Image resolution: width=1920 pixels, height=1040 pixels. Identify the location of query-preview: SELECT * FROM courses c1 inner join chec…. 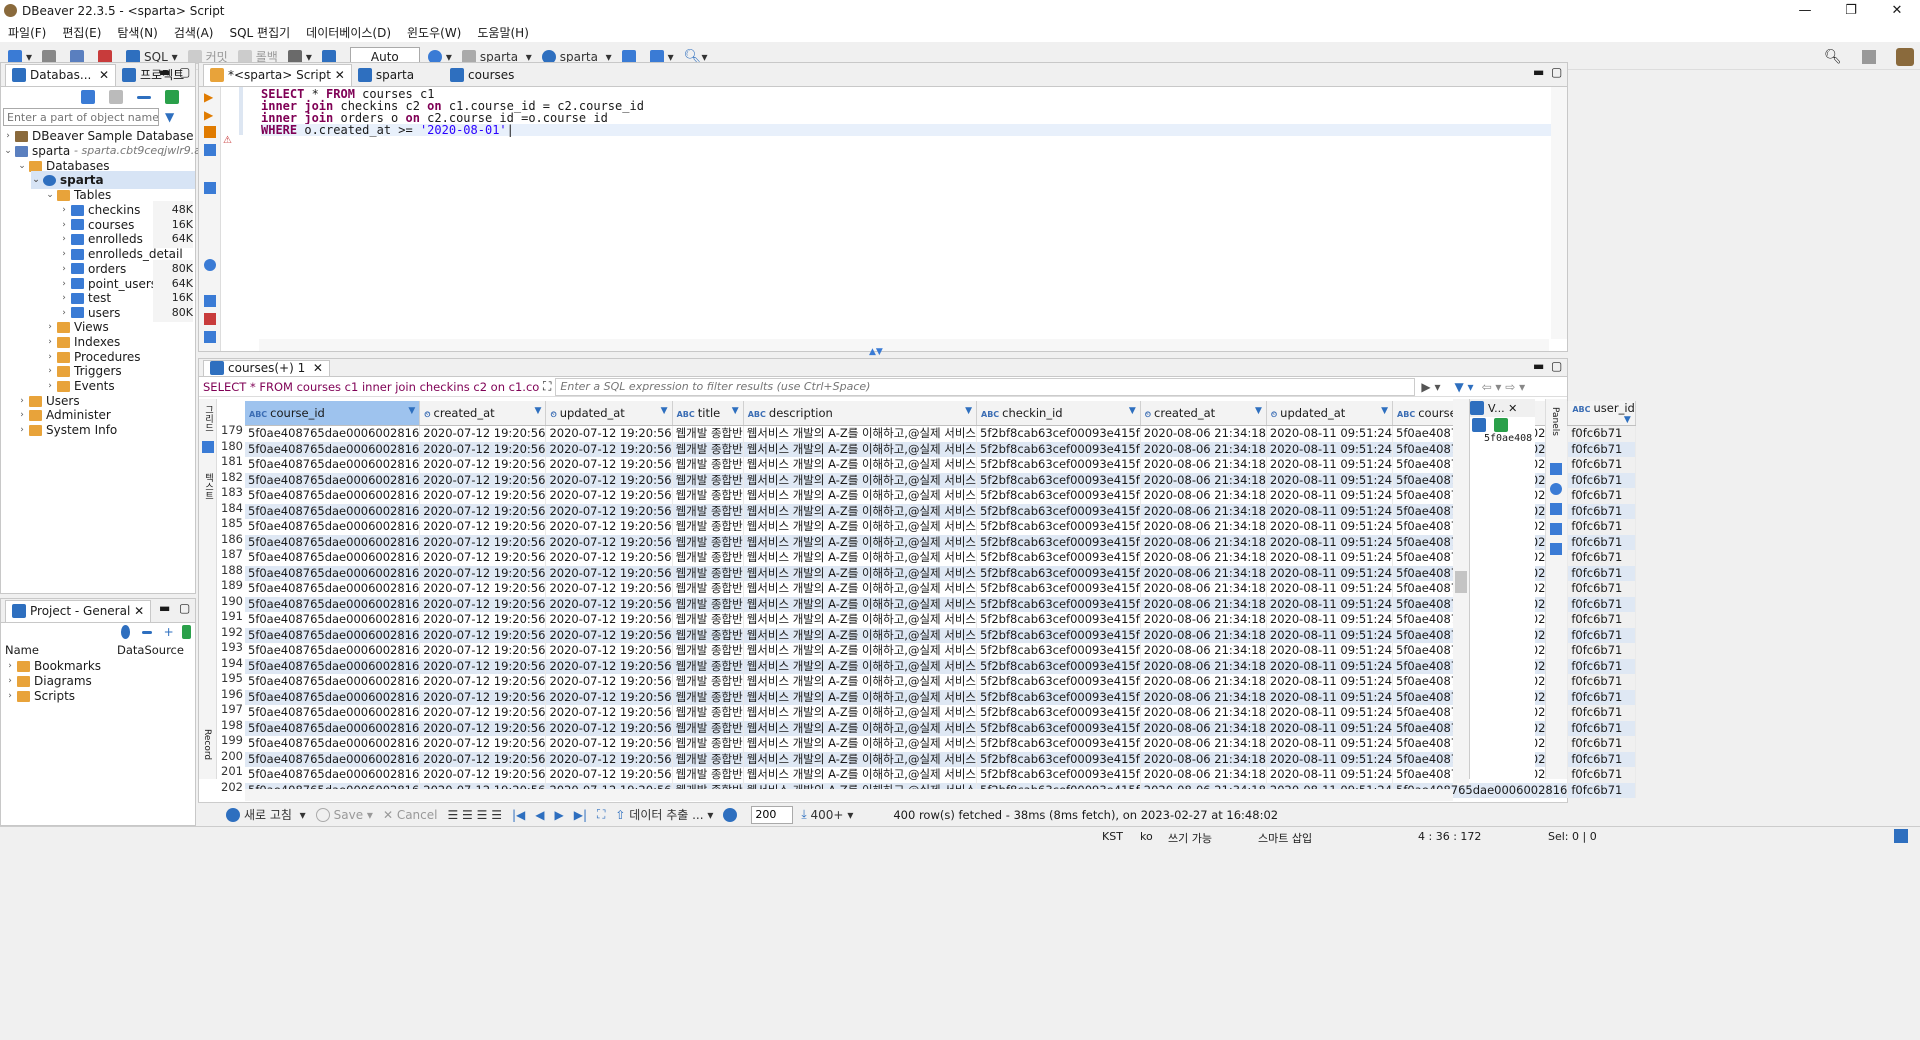
(369, 387).